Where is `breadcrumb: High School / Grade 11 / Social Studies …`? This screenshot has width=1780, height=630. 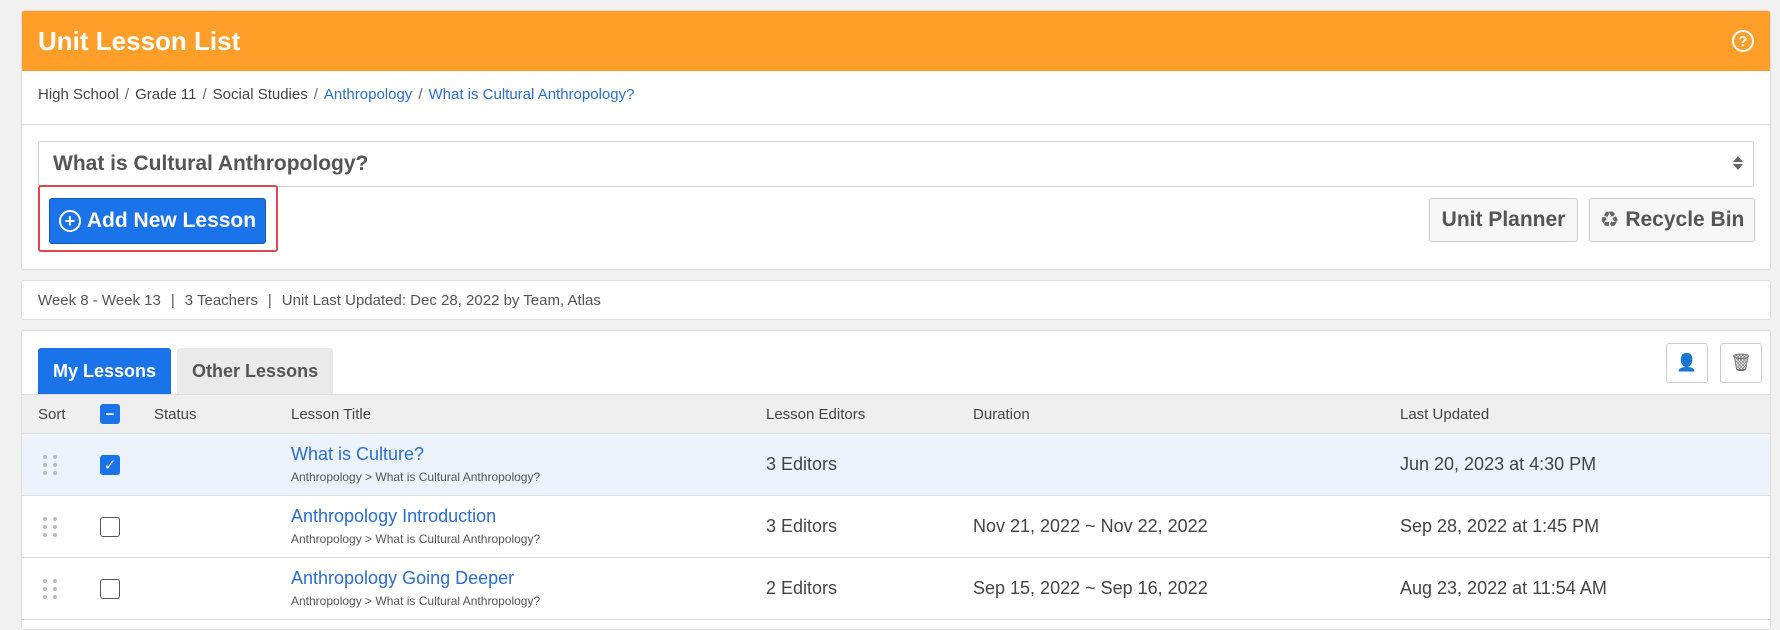
breadcrumb: High School / Grade 11 / Social Studies … is located at coordinates (896, 94).